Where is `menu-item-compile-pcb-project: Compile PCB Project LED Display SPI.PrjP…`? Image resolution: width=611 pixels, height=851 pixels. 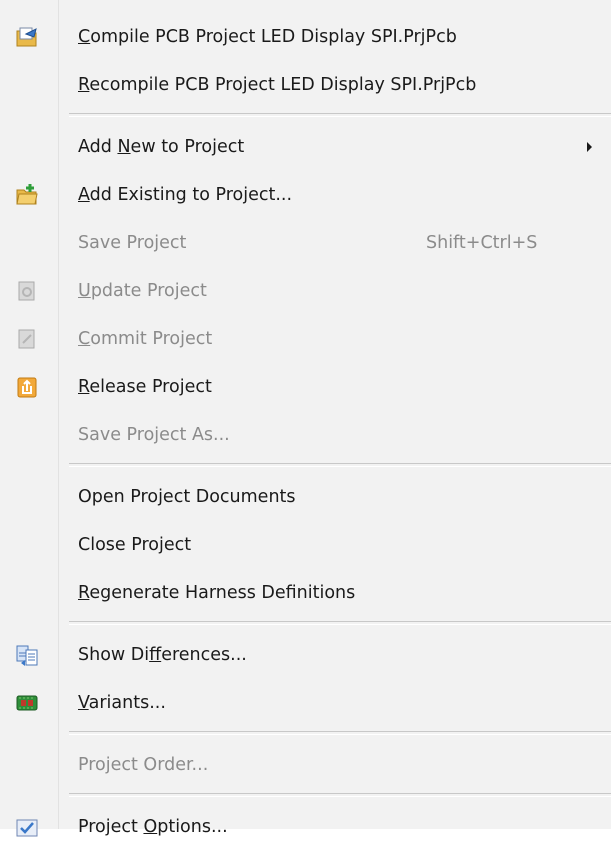 menu-item-compile-pcb-project: Compile PCB Project LED Display SPI.PrjP… is located at coordinates (305, 37).